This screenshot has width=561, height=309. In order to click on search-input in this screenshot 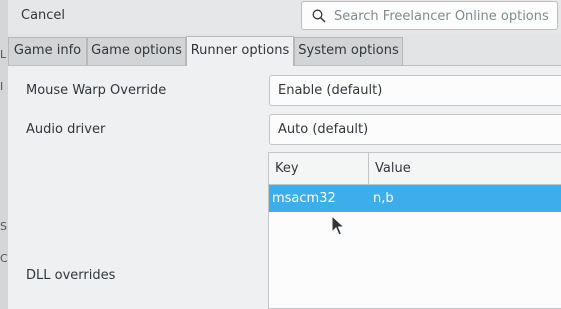, I will do `click(444, 16)`.